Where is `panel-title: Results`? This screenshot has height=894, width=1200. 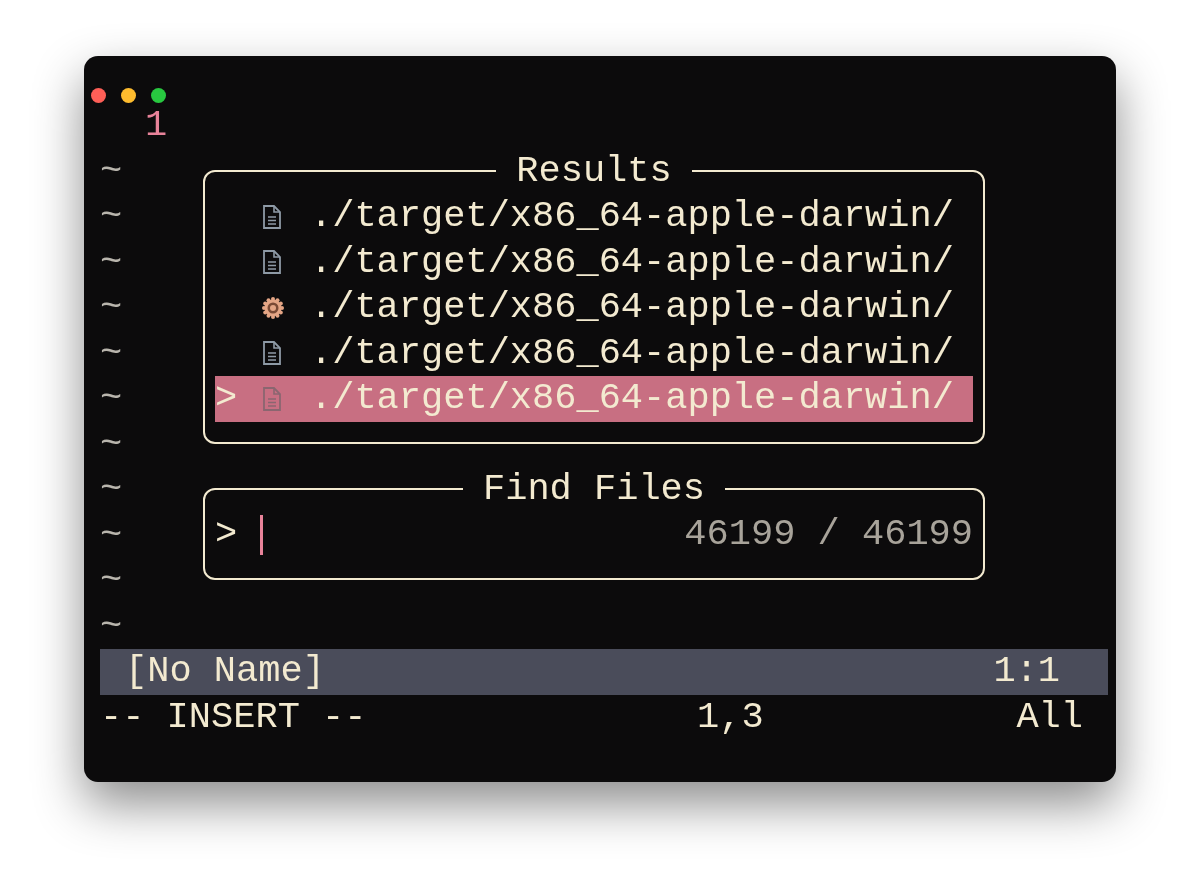
panel-title: Results is located at coordinates (594, 171).